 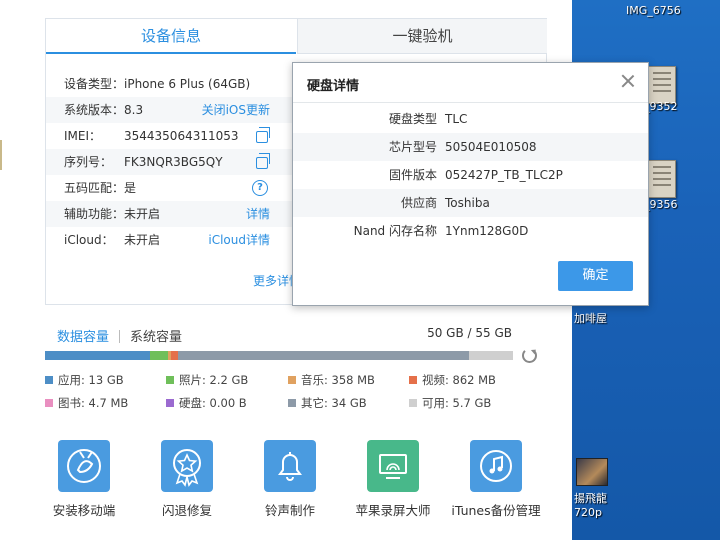 I want to click on tool-label: 安装移动端, so click(x=84, y=510).